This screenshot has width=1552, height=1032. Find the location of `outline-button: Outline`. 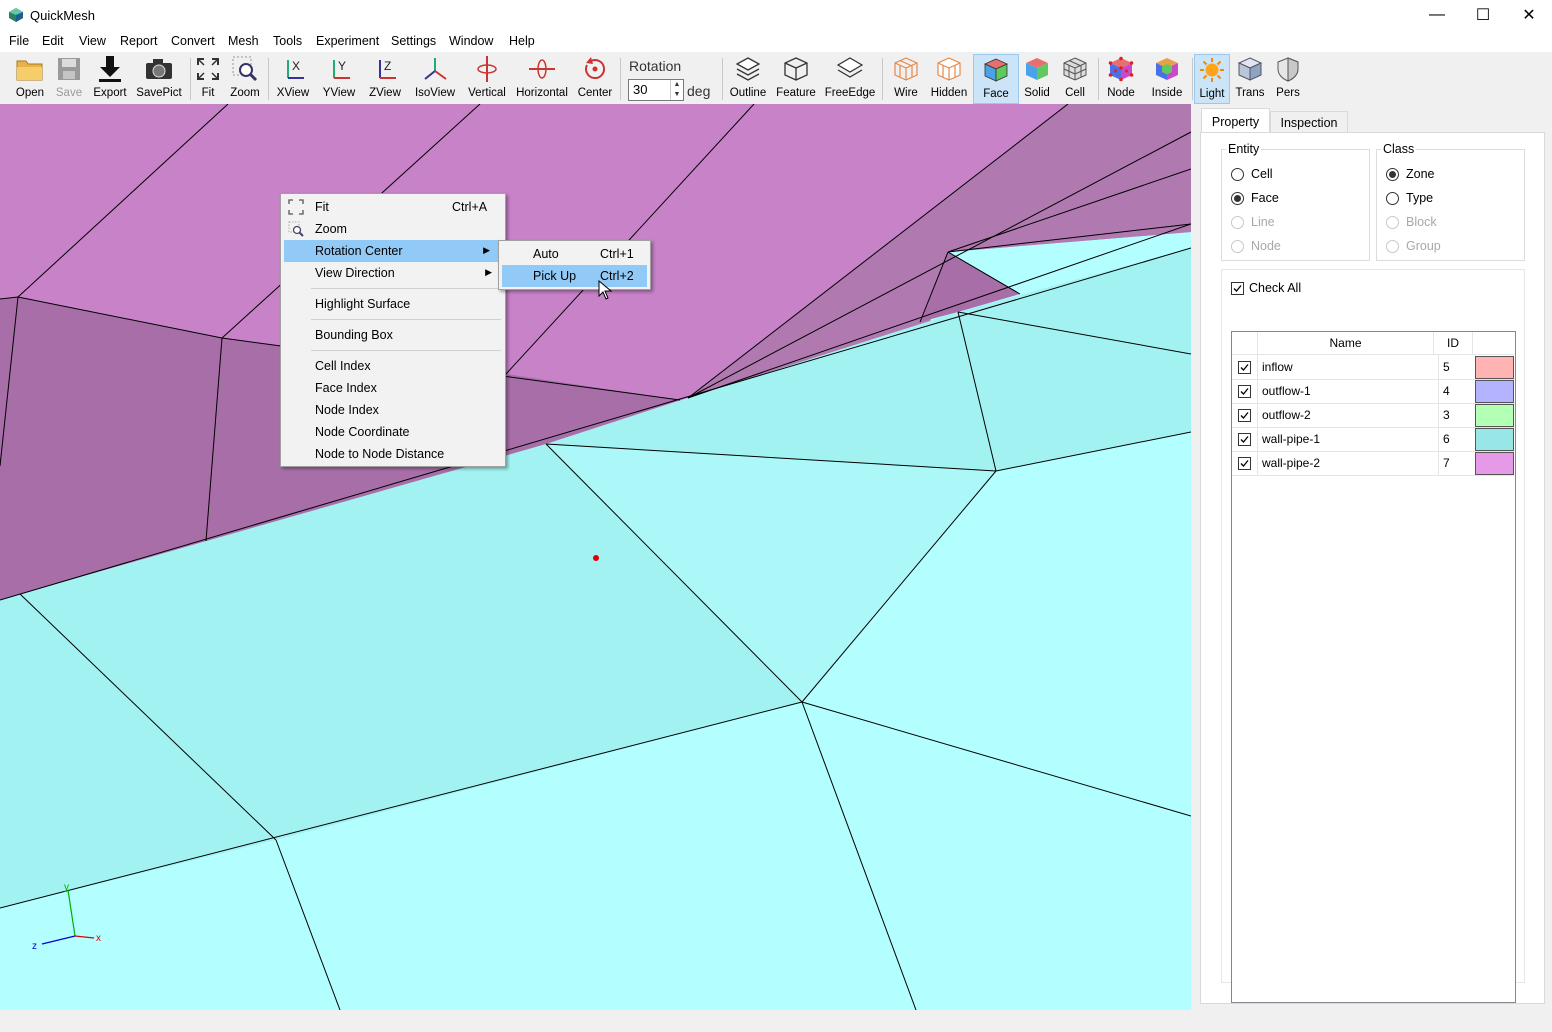

outline-button: Outline is located at coordinates (748, 78).